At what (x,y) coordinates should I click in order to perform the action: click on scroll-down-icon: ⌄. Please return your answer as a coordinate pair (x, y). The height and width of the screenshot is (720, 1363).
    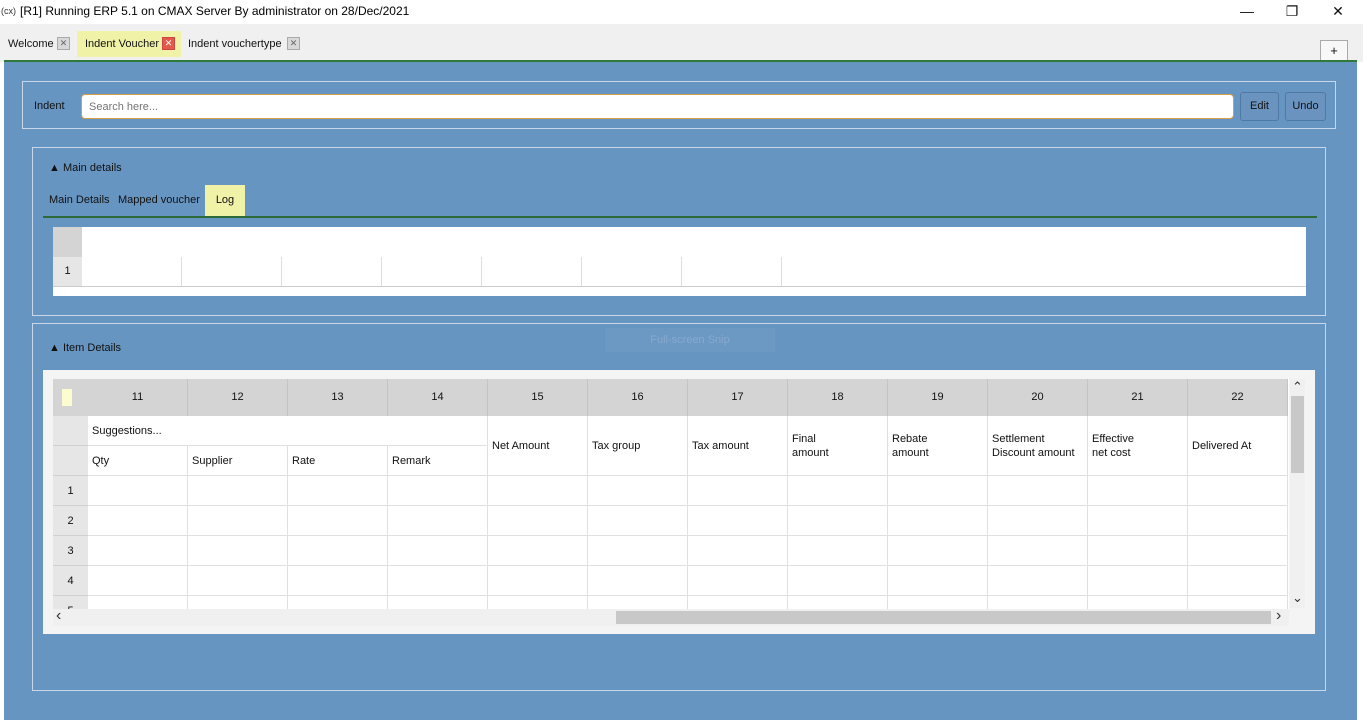
    Looking at the image, I should click on (1297, 598).